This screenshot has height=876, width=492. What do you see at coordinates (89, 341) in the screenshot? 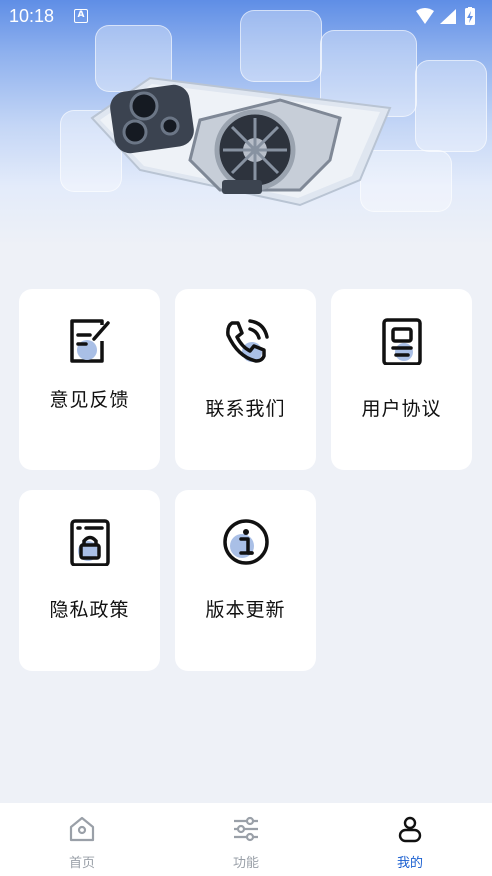
I see `feedback-edit-icon` at bounding box center [89, 341].